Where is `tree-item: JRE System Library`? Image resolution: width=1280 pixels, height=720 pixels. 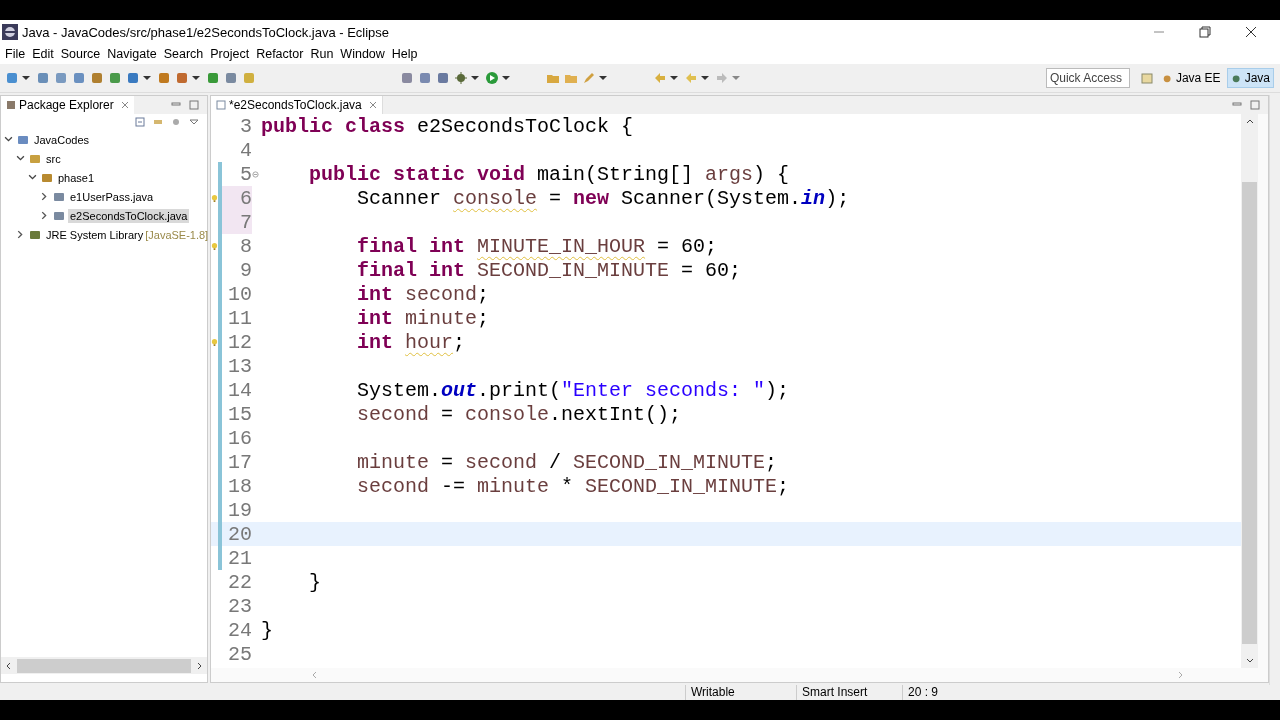
tree-item: JRE System Library is located at coordinates (95, 234).